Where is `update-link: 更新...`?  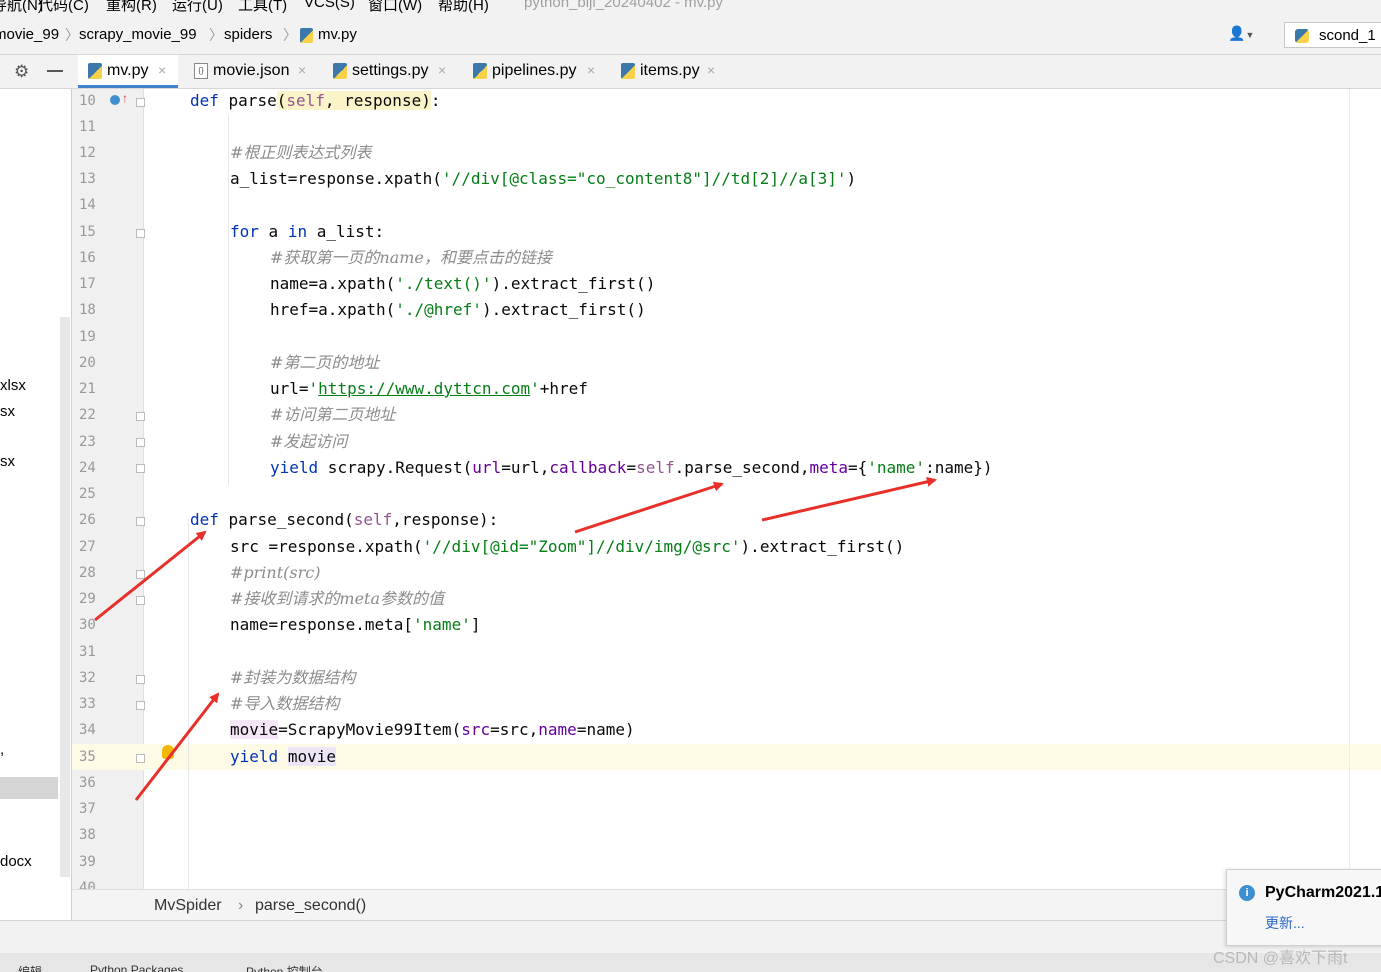
update-link: 更新... is located at coordinates (1285, 923).